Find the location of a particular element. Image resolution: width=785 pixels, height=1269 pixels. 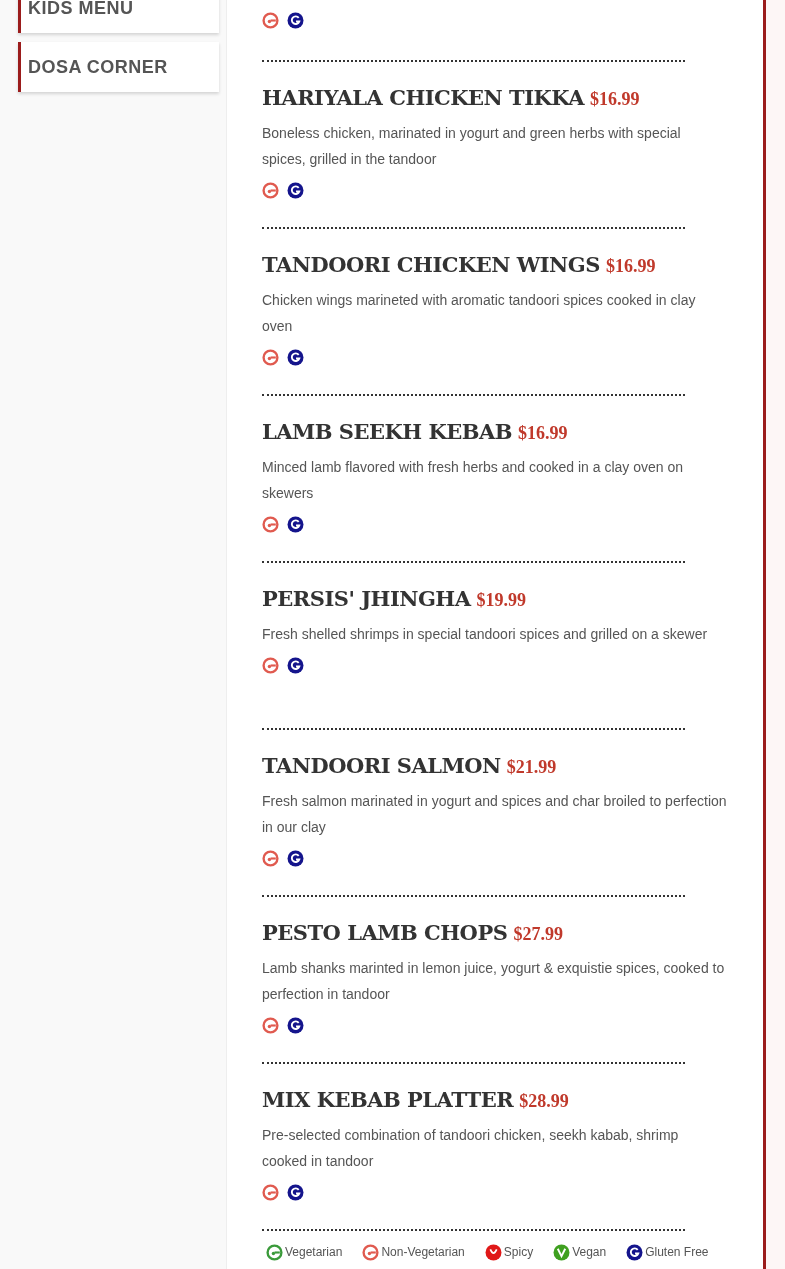

dish-price: $27.99 is located at coordinates (538, 934).